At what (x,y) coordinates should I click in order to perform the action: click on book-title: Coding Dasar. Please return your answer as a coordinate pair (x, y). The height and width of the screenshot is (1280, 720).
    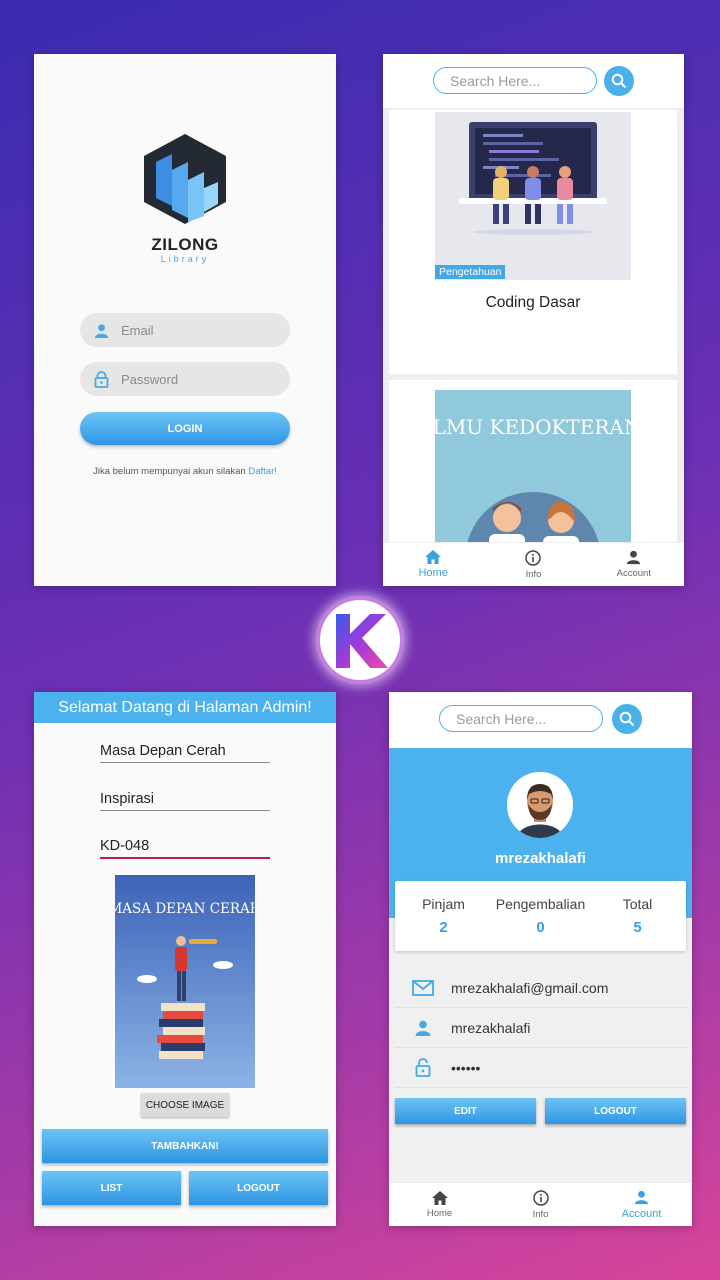
    Looking at the image, I should click on (533, 302).